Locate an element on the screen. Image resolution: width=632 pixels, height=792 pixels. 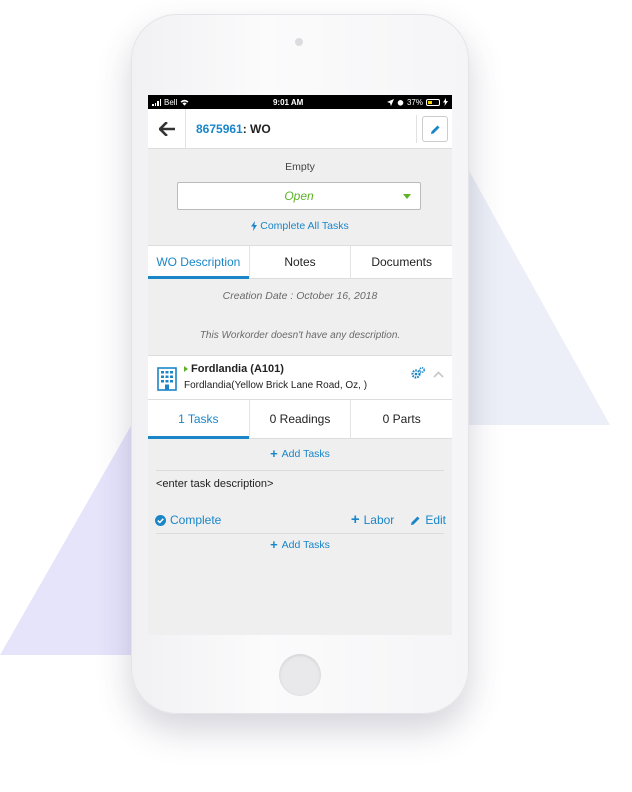
complete-all-tasks-link: Complete All Tasks is located at coordinates (300, 226).